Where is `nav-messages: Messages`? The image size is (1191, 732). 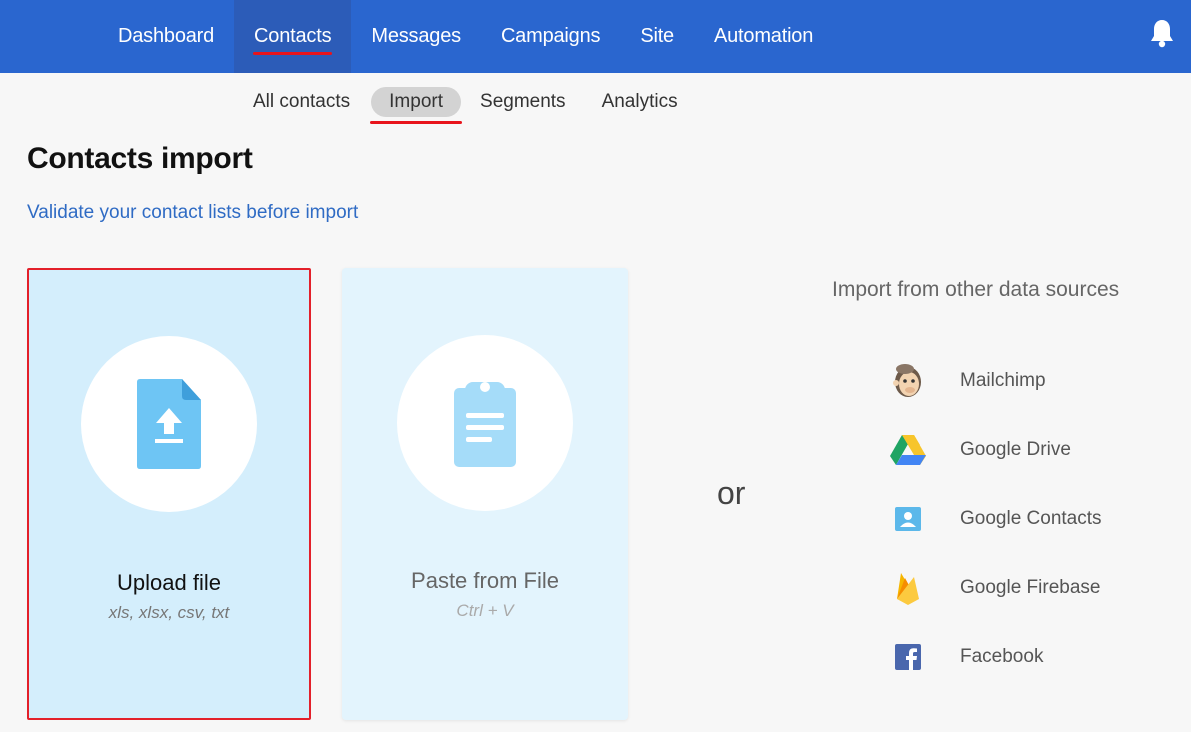 nav-messages: Messages is located at coordinates (416, 36).